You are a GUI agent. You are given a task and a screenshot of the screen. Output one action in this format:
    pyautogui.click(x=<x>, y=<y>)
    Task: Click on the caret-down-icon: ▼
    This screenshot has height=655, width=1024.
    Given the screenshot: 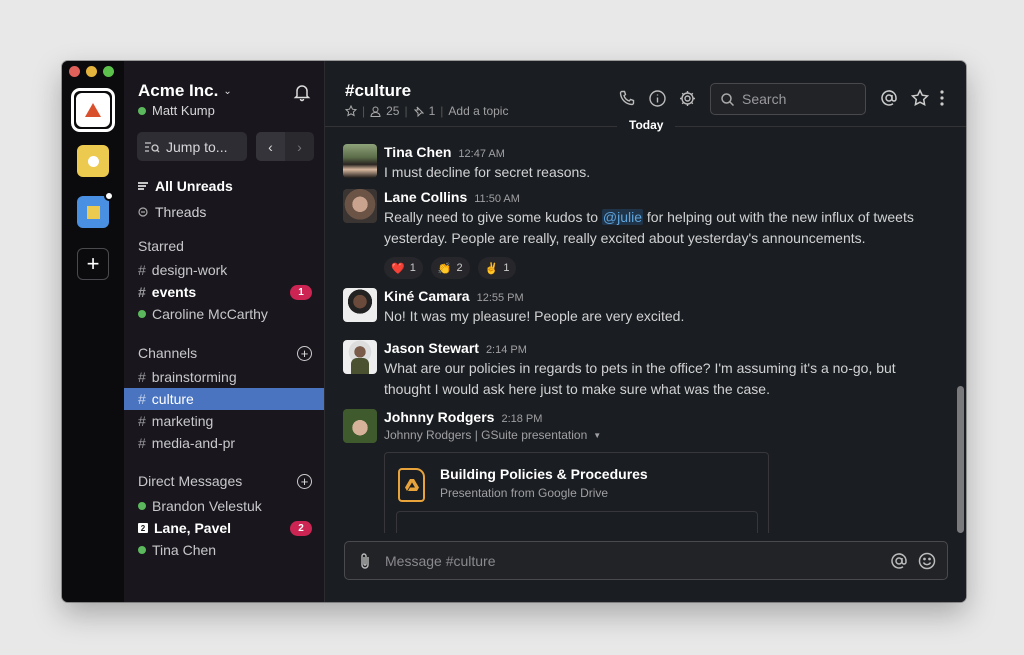 What is the action you would take?
    pyautogui.click(x=597, y=435)
    